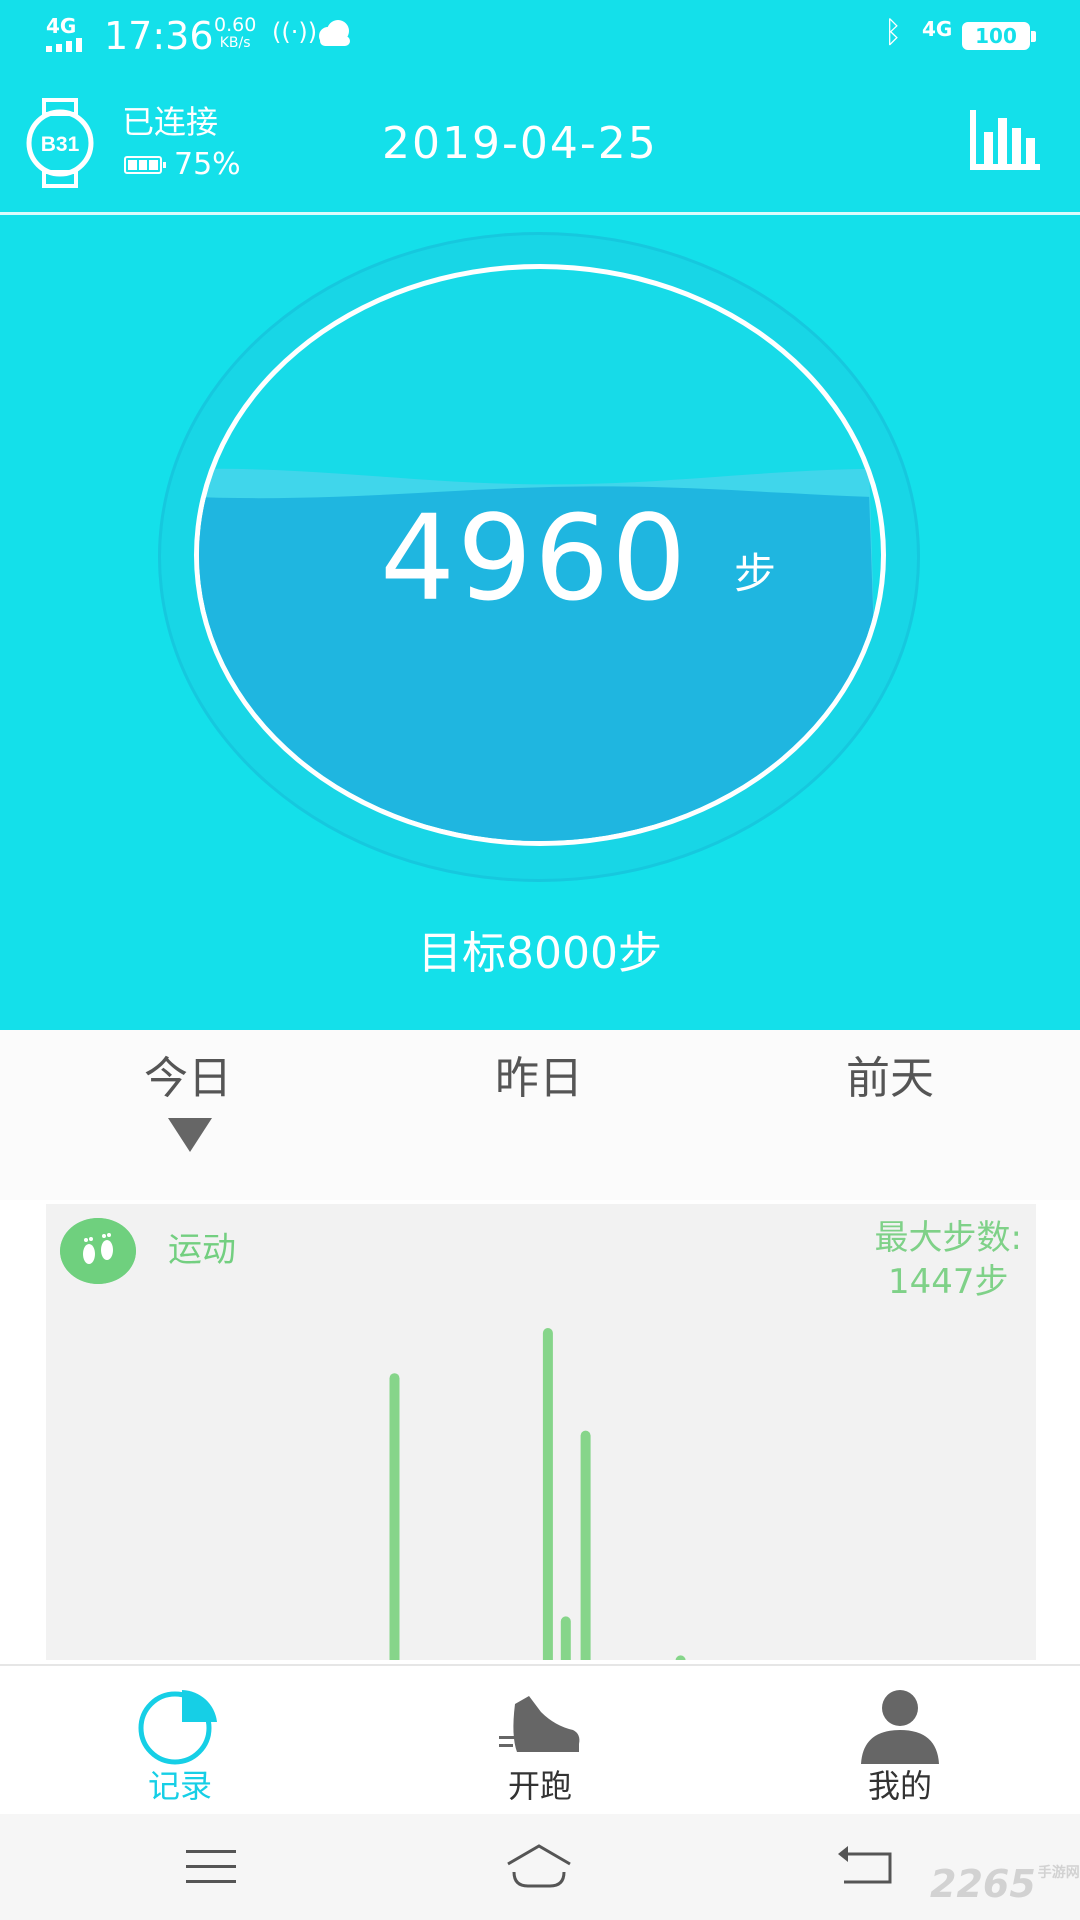 This screenshot has height=1920, width=1080. What do you see at coordinates (755, 573) in the screenshot?
I see `step-unit: 步` at bounding box center [755, 573].